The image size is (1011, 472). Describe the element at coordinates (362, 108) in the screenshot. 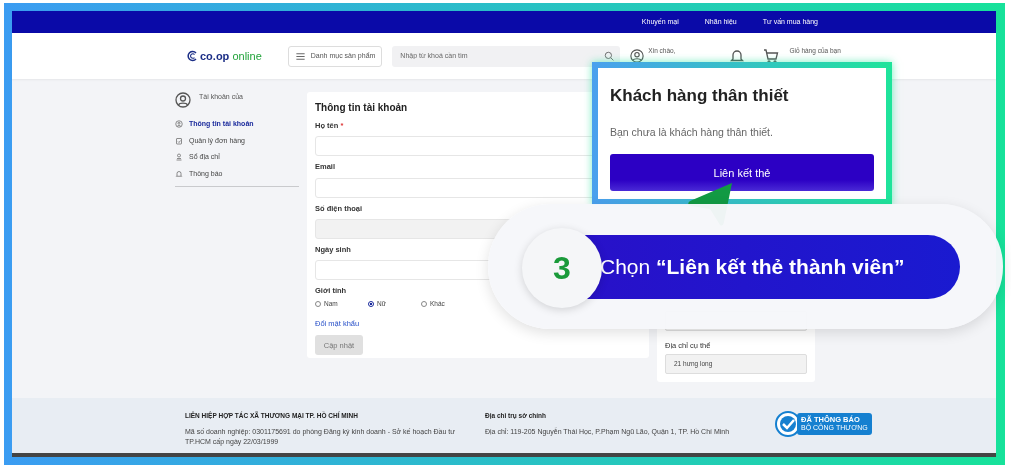

I see `form-title: Thông tin tài khoản` at that location.